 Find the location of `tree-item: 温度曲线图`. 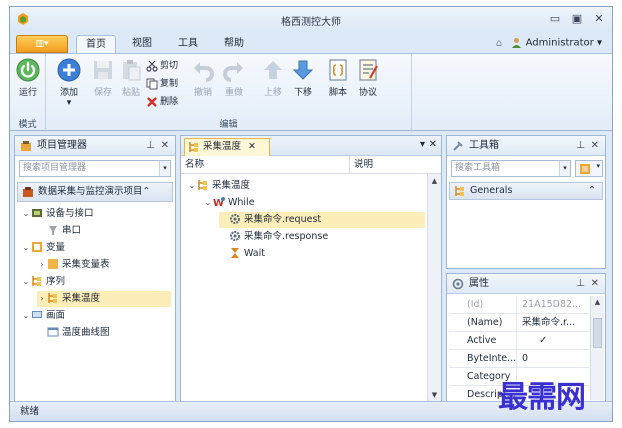

tree-item: 温度曲线图 is located at coordinates (73, 333).